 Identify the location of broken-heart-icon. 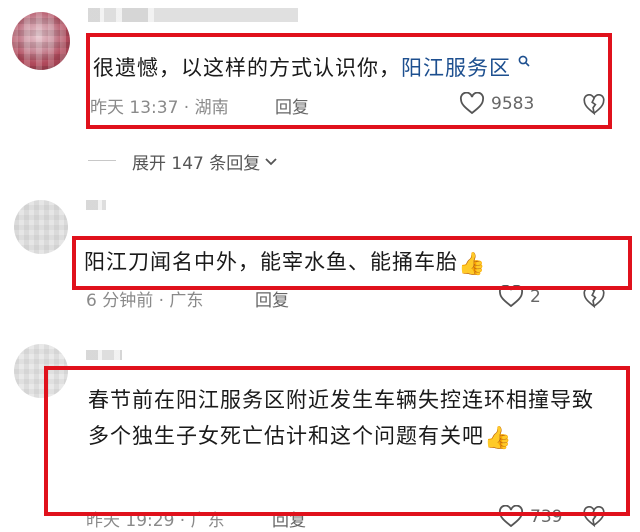
(594, 297).